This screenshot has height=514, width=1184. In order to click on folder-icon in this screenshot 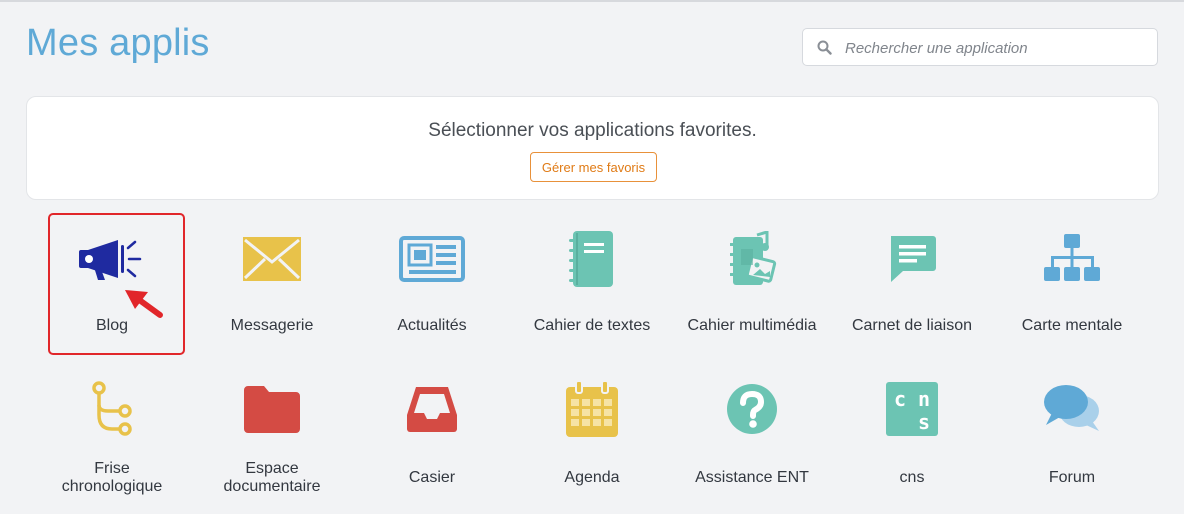, I will do `click(272, 409)`.